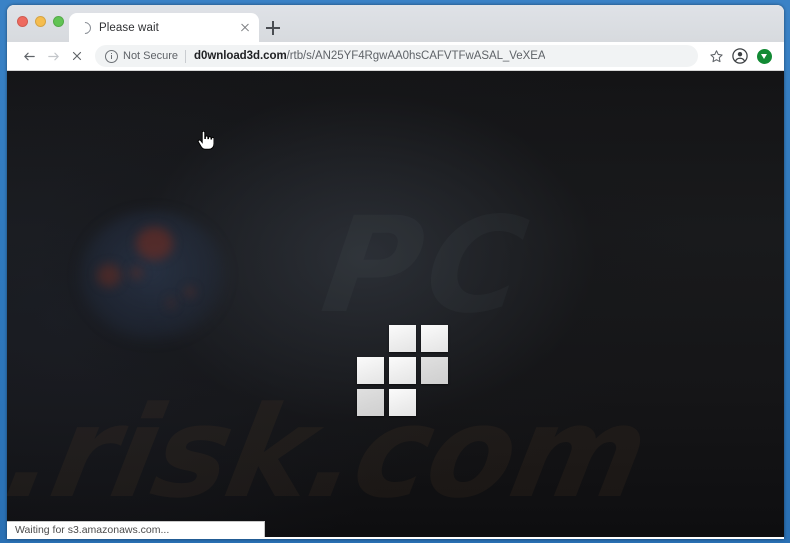  What do you see at coordinates (151, 56) in the screenshot?
I see `security-status-label: Not Secure` at bounding box center [151, 56].